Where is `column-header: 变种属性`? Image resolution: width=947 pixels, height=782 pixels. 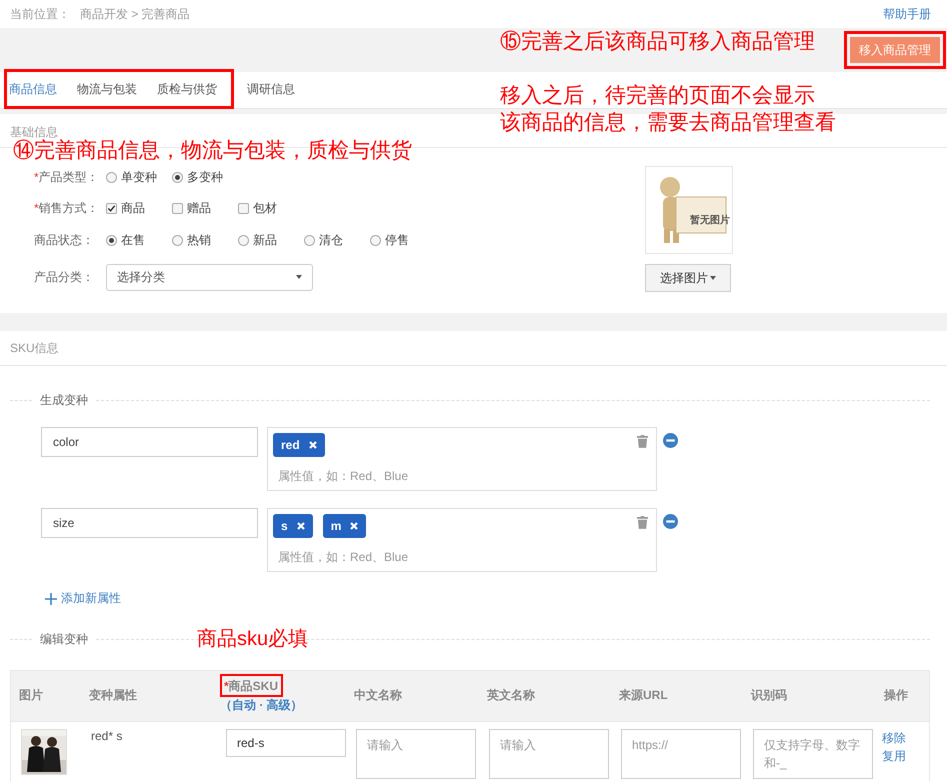
column-header: 变种属性 is located at coordinates (113, 695).